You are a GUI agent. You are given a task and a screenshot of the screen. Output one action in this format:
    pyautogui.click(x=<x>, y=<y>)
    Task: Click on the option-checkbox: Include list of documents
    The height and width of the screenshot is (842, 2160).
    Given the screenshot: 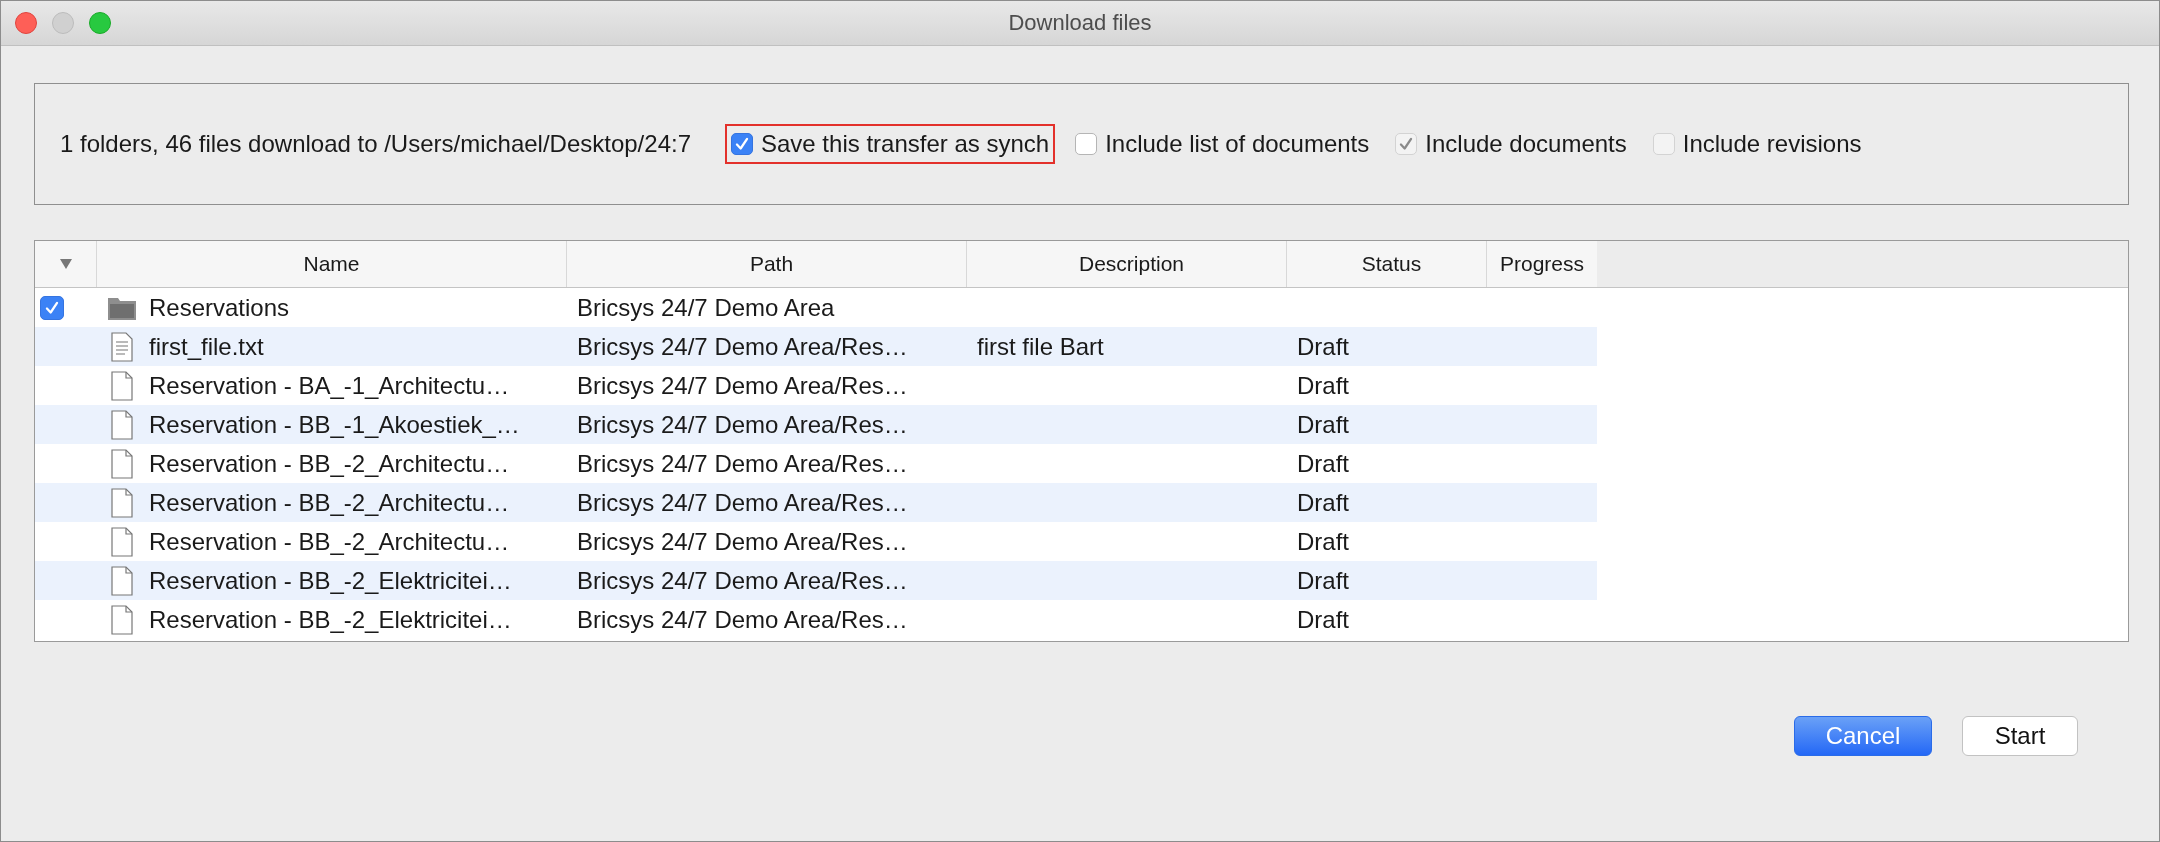 What is the action you would take?
    pyautogui.click(x=1222, y=144)
    